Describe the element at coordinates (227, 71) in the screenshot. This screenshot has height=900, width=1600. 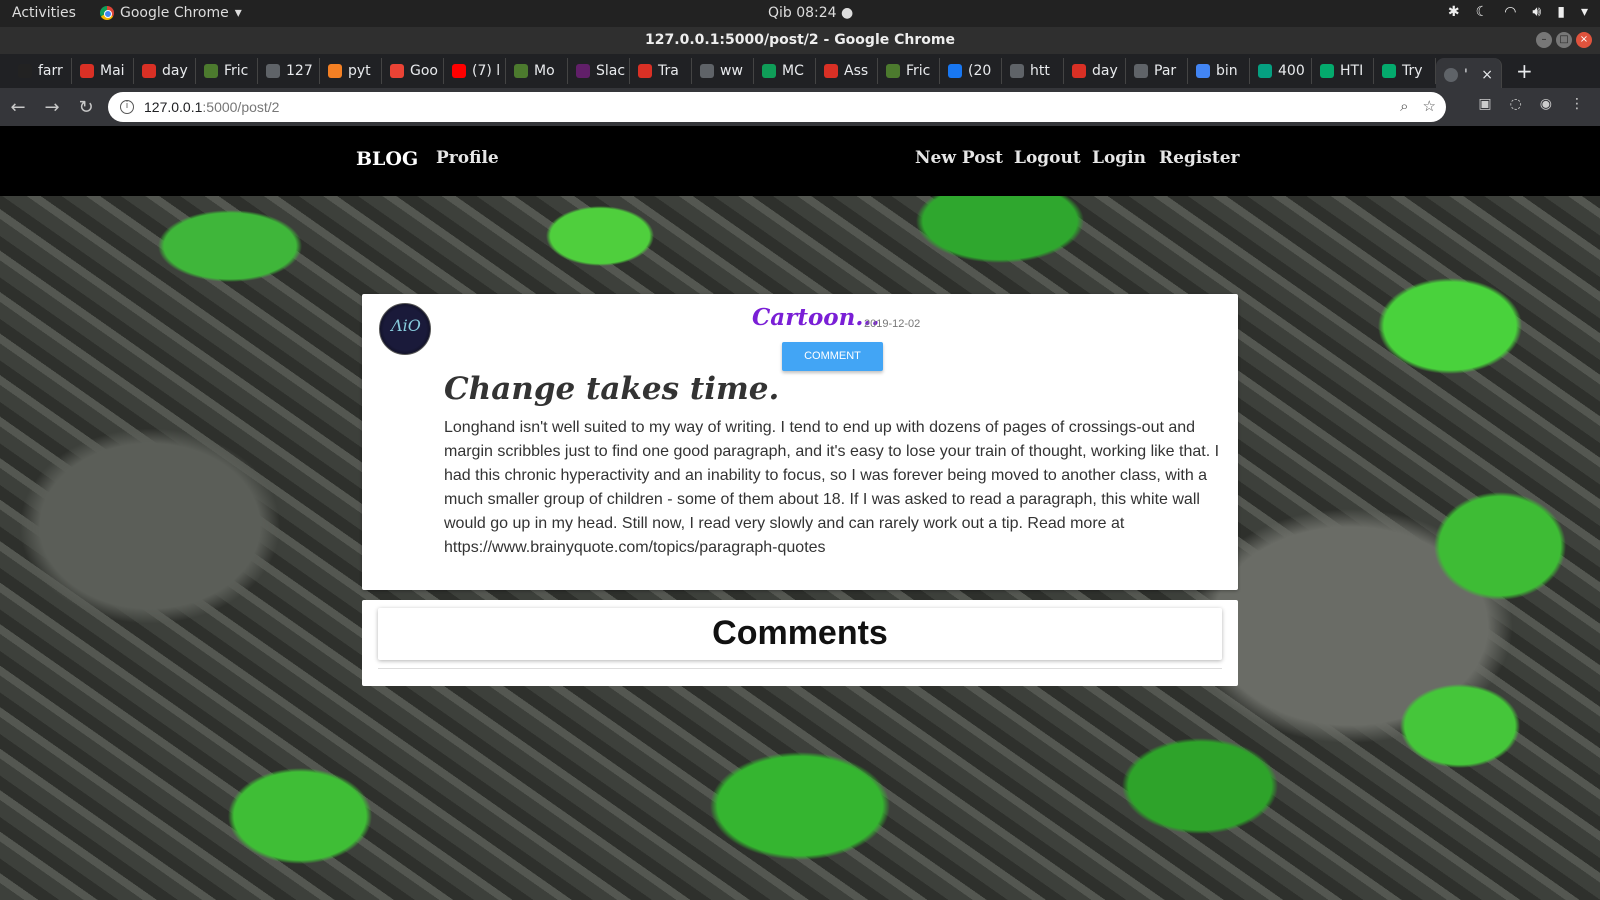
I see `tab-3: Fric` at that location.